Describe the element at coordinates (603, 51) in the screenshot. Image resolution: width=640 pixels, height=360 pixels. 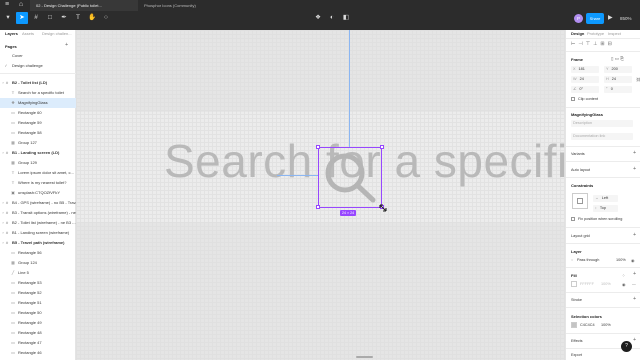
I see `divider` at that location.